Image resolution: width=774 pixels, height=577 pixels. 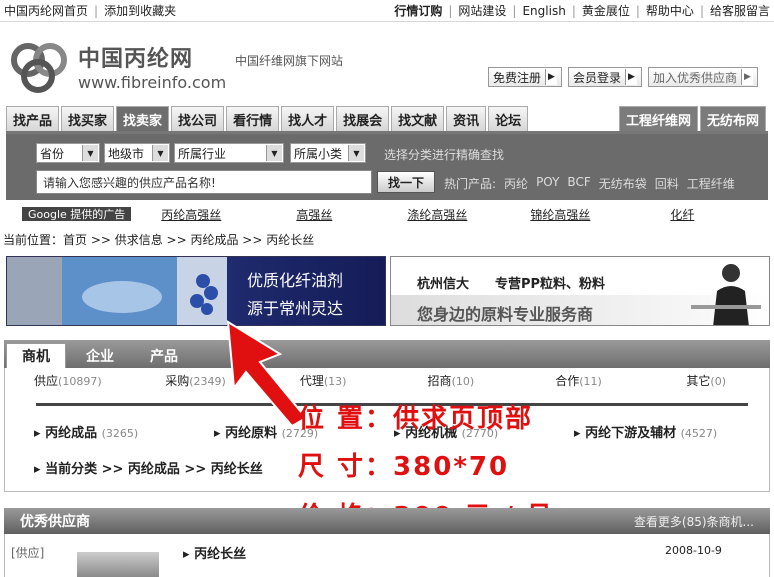 What do you see at coordinates (658, 118) in the screenshot?
I see `tab-engineering-fiber: 工程纤维网` at bounding box center [658, 118].